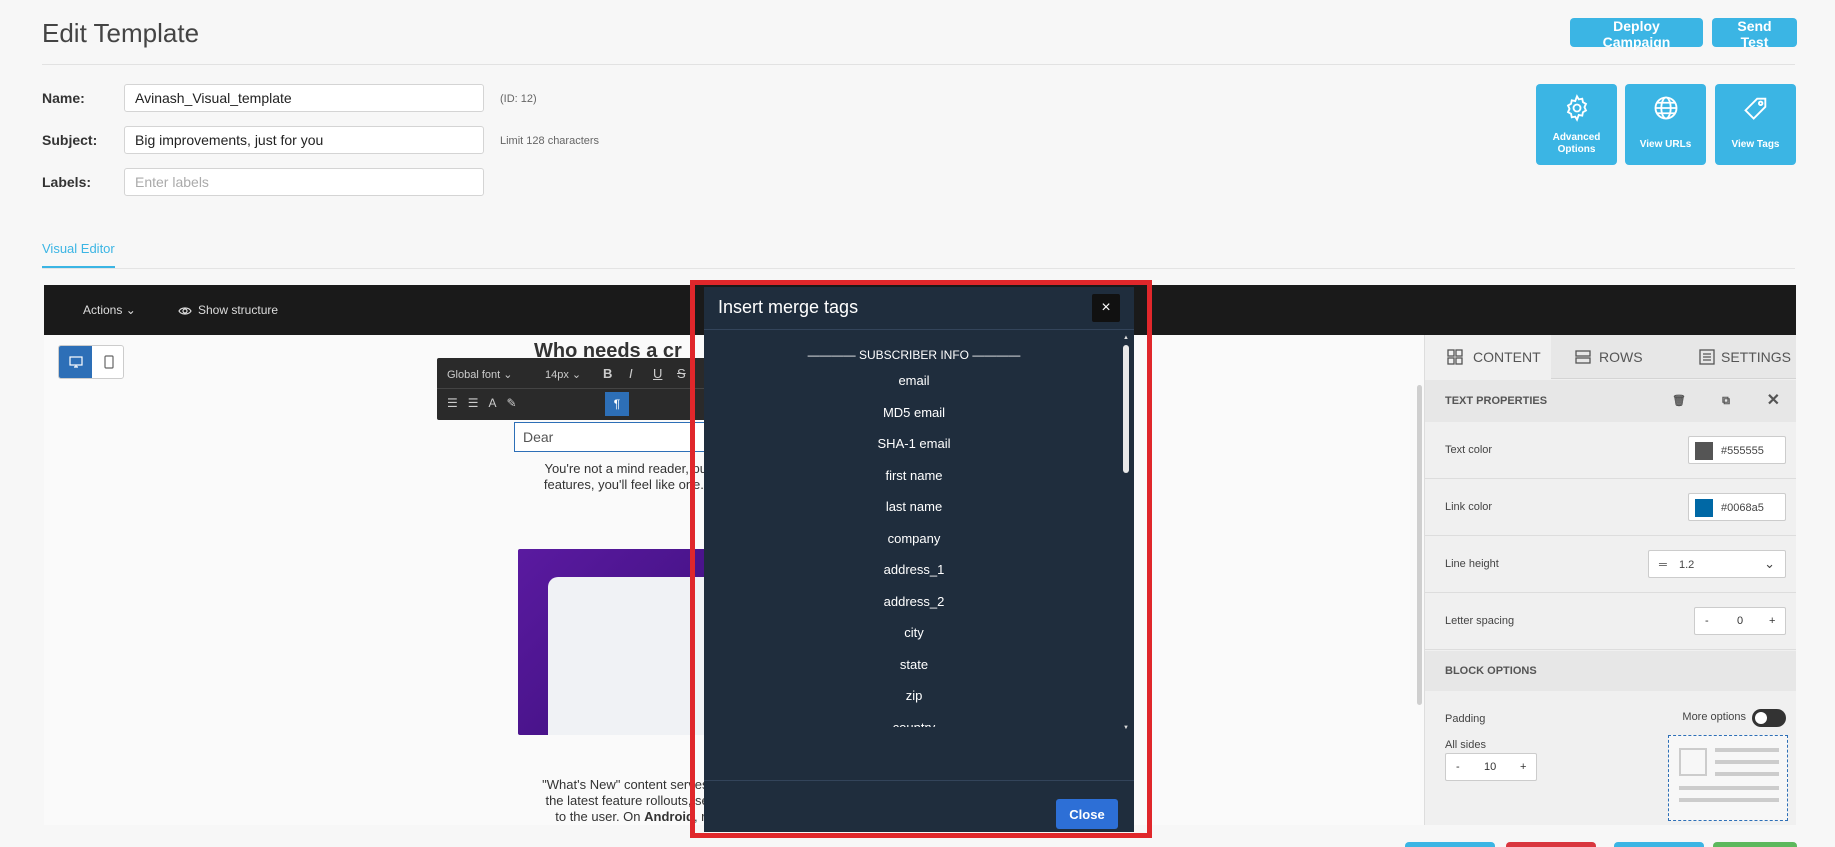 This screenshot has width=1835, height=847. What do you see at coordinates (914, 476) in the screenshot?
I see `merge-tag-first-name: first name` at bounding box center [914, 476].